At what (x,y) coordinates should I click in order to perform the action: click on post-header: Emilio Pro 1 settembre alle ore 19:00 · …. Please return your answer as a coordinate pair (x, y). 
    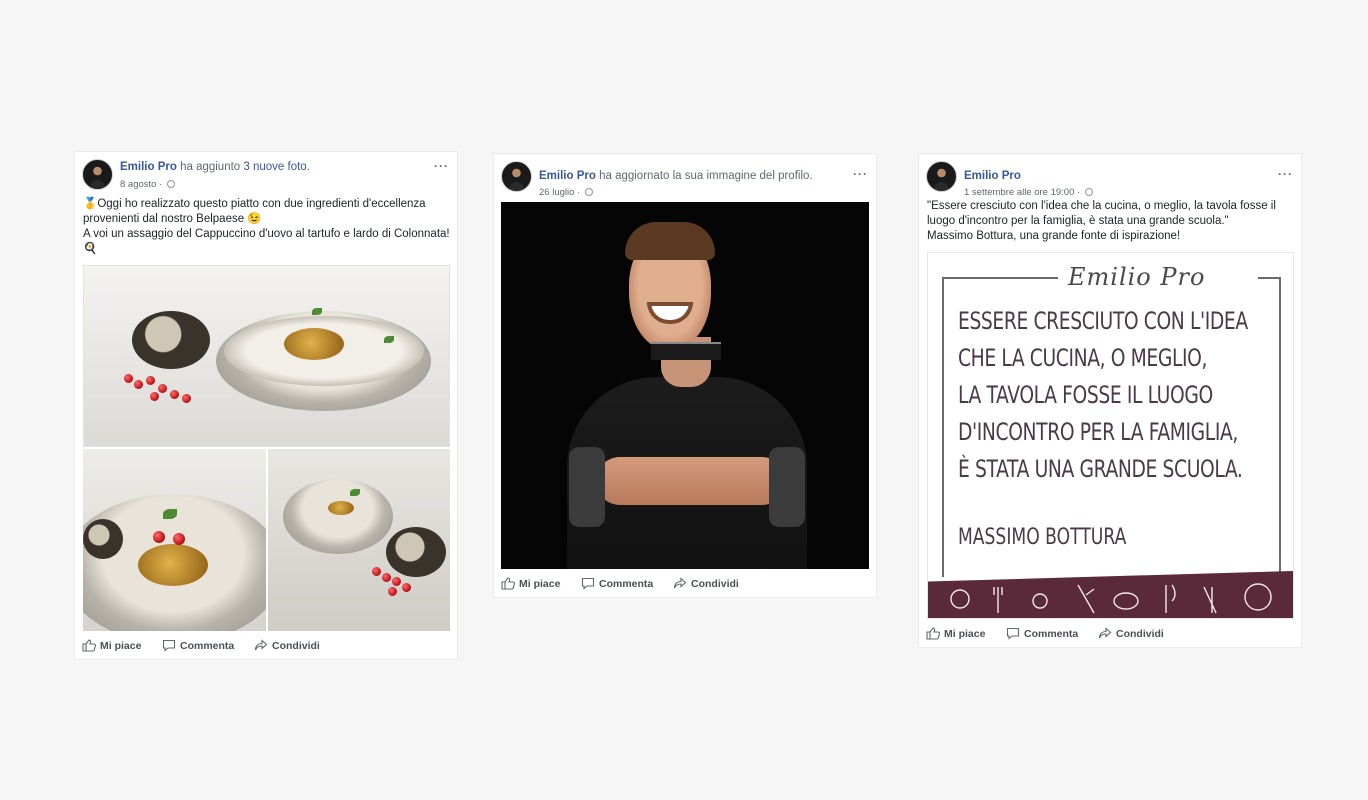
    Looking at the image, I should click on (1109, 179).